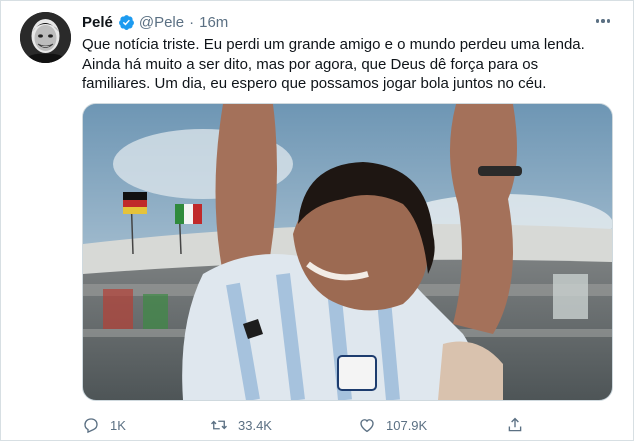  What do you see at coordinates (118, 425) in the screenshot?
I see `reply-count: 1K` at bounding box center [118, 425].